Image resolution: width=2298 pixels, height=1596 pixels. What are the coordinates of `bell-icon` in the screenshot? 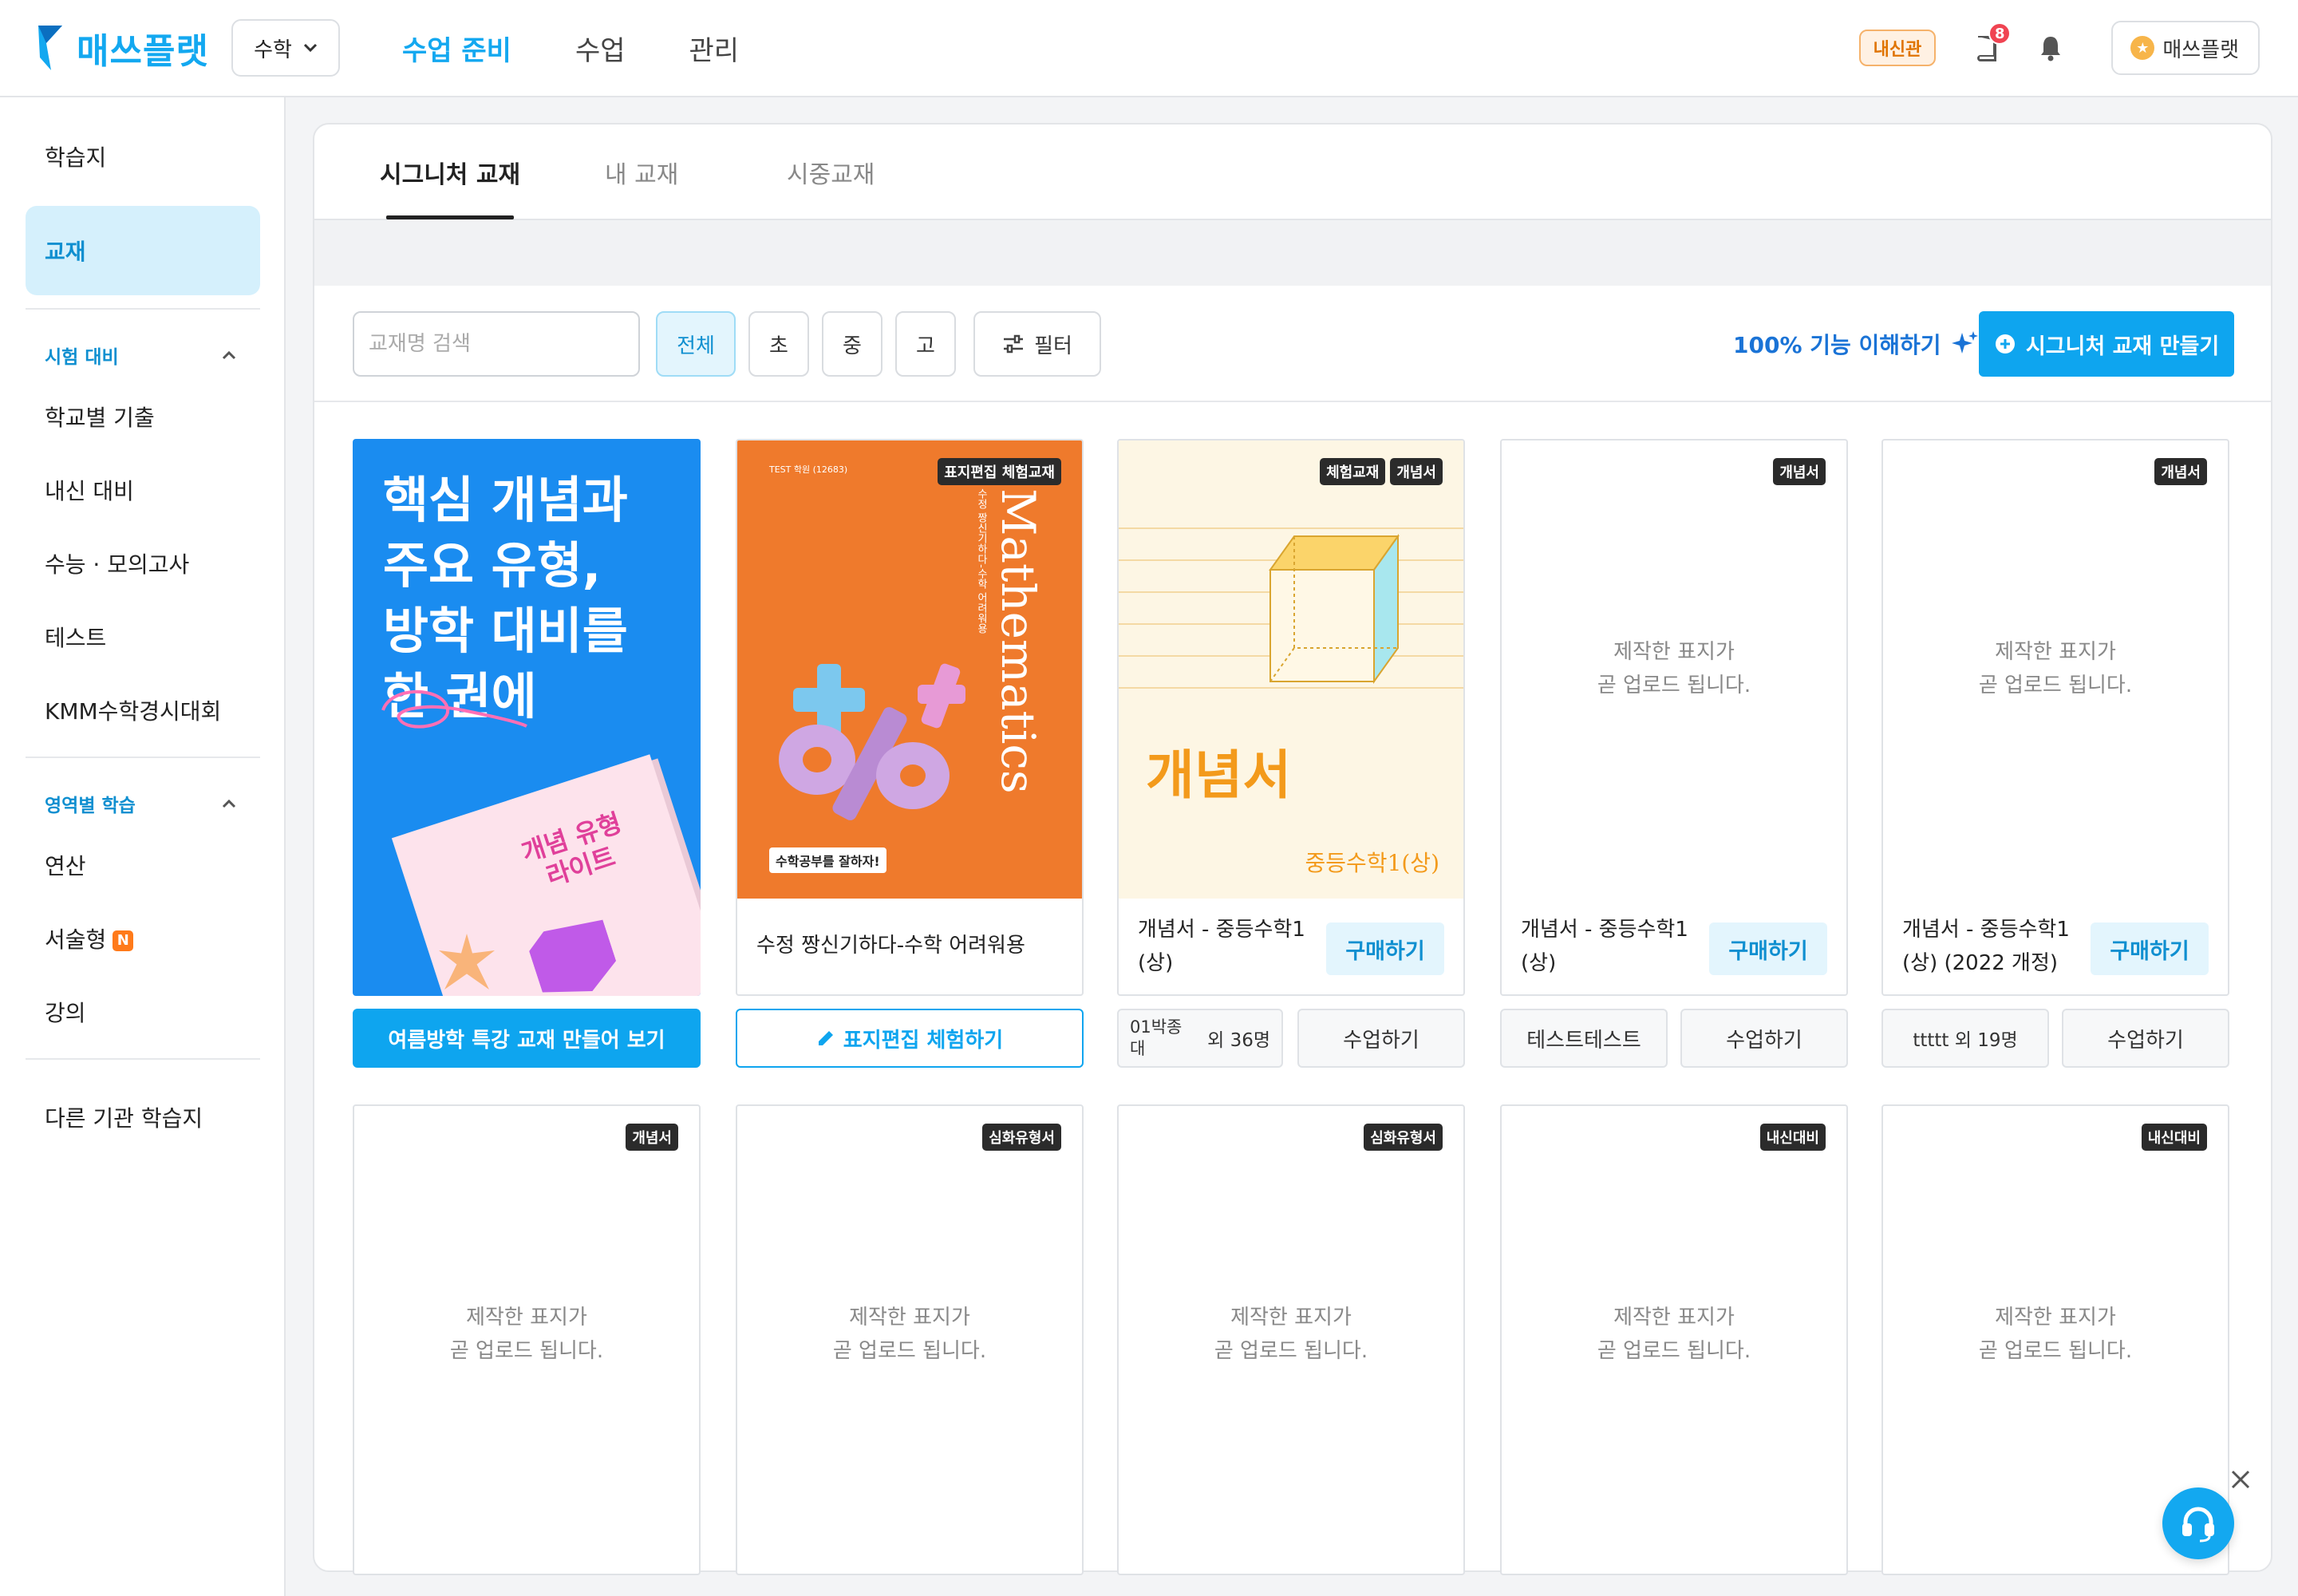 It's located at (2051, 49).